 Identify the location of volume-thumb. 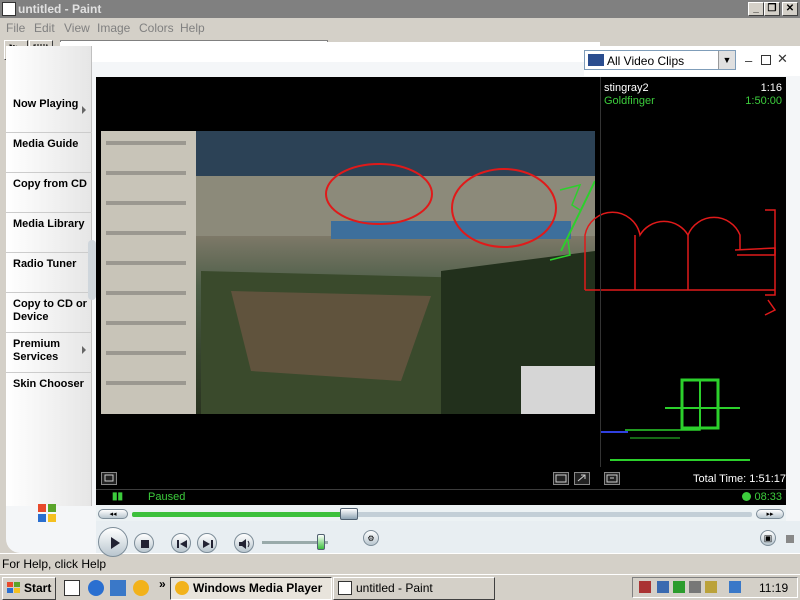
(321, 542).